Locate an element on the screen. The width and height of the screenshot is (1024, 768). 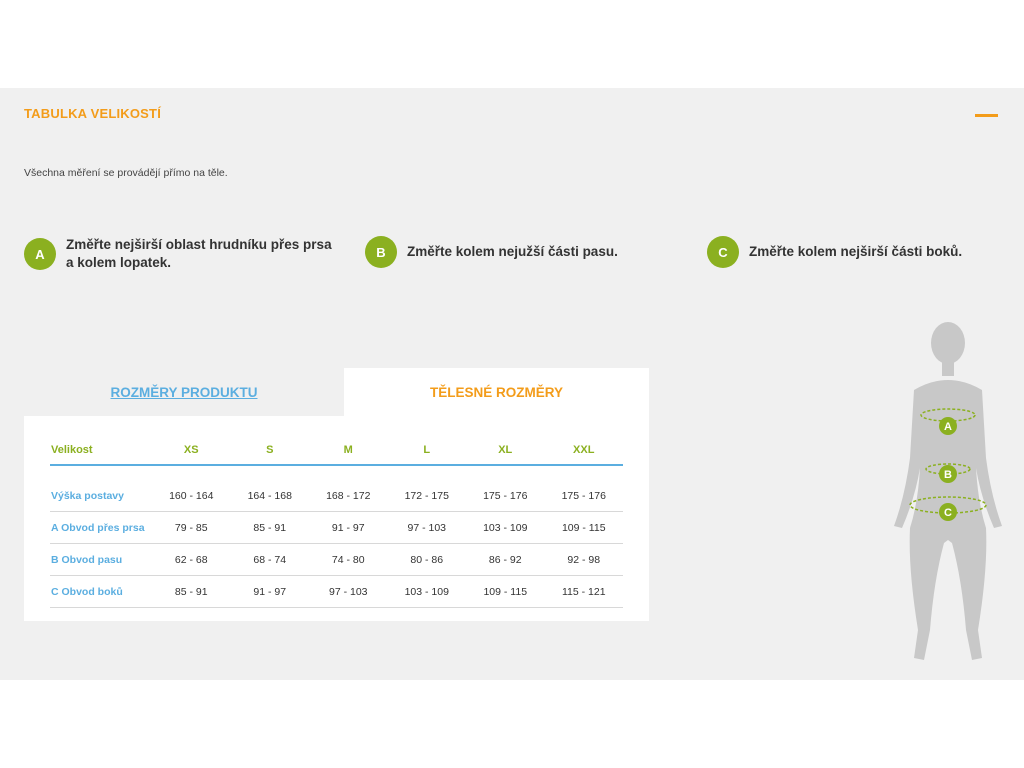
marker-a: A is located at coordinates (948, 426).